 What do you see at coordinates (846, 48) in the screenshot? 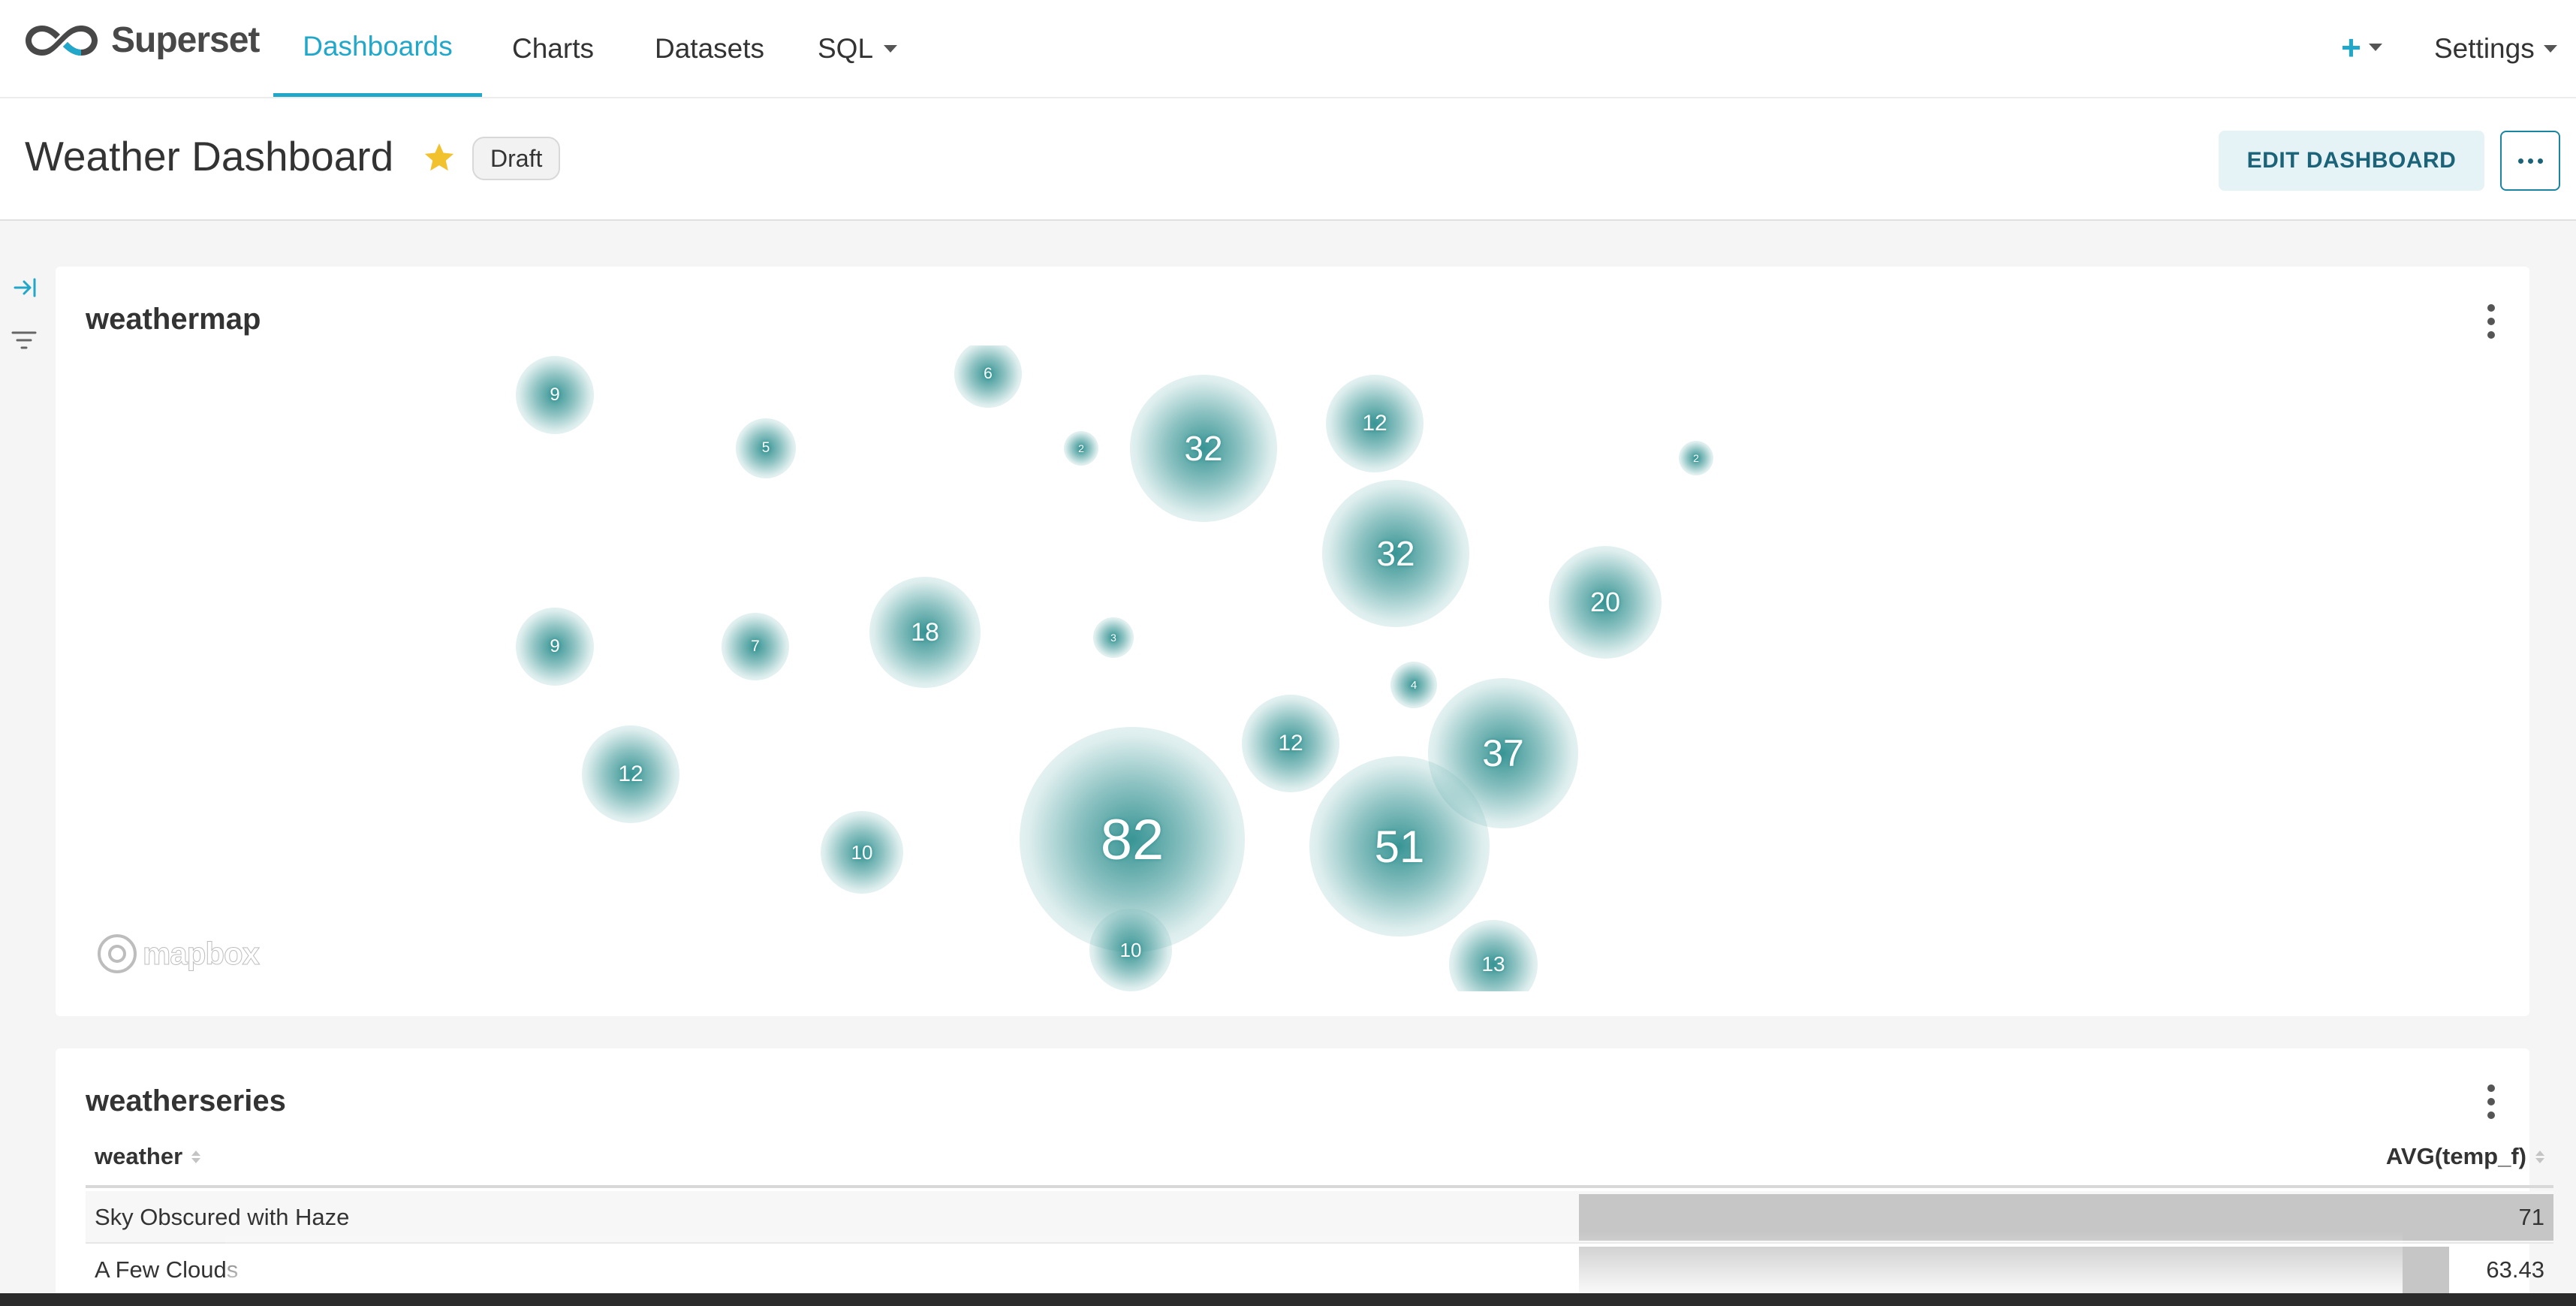
I see `nav-sql-label: SQL` at bounding box center [846, 48].